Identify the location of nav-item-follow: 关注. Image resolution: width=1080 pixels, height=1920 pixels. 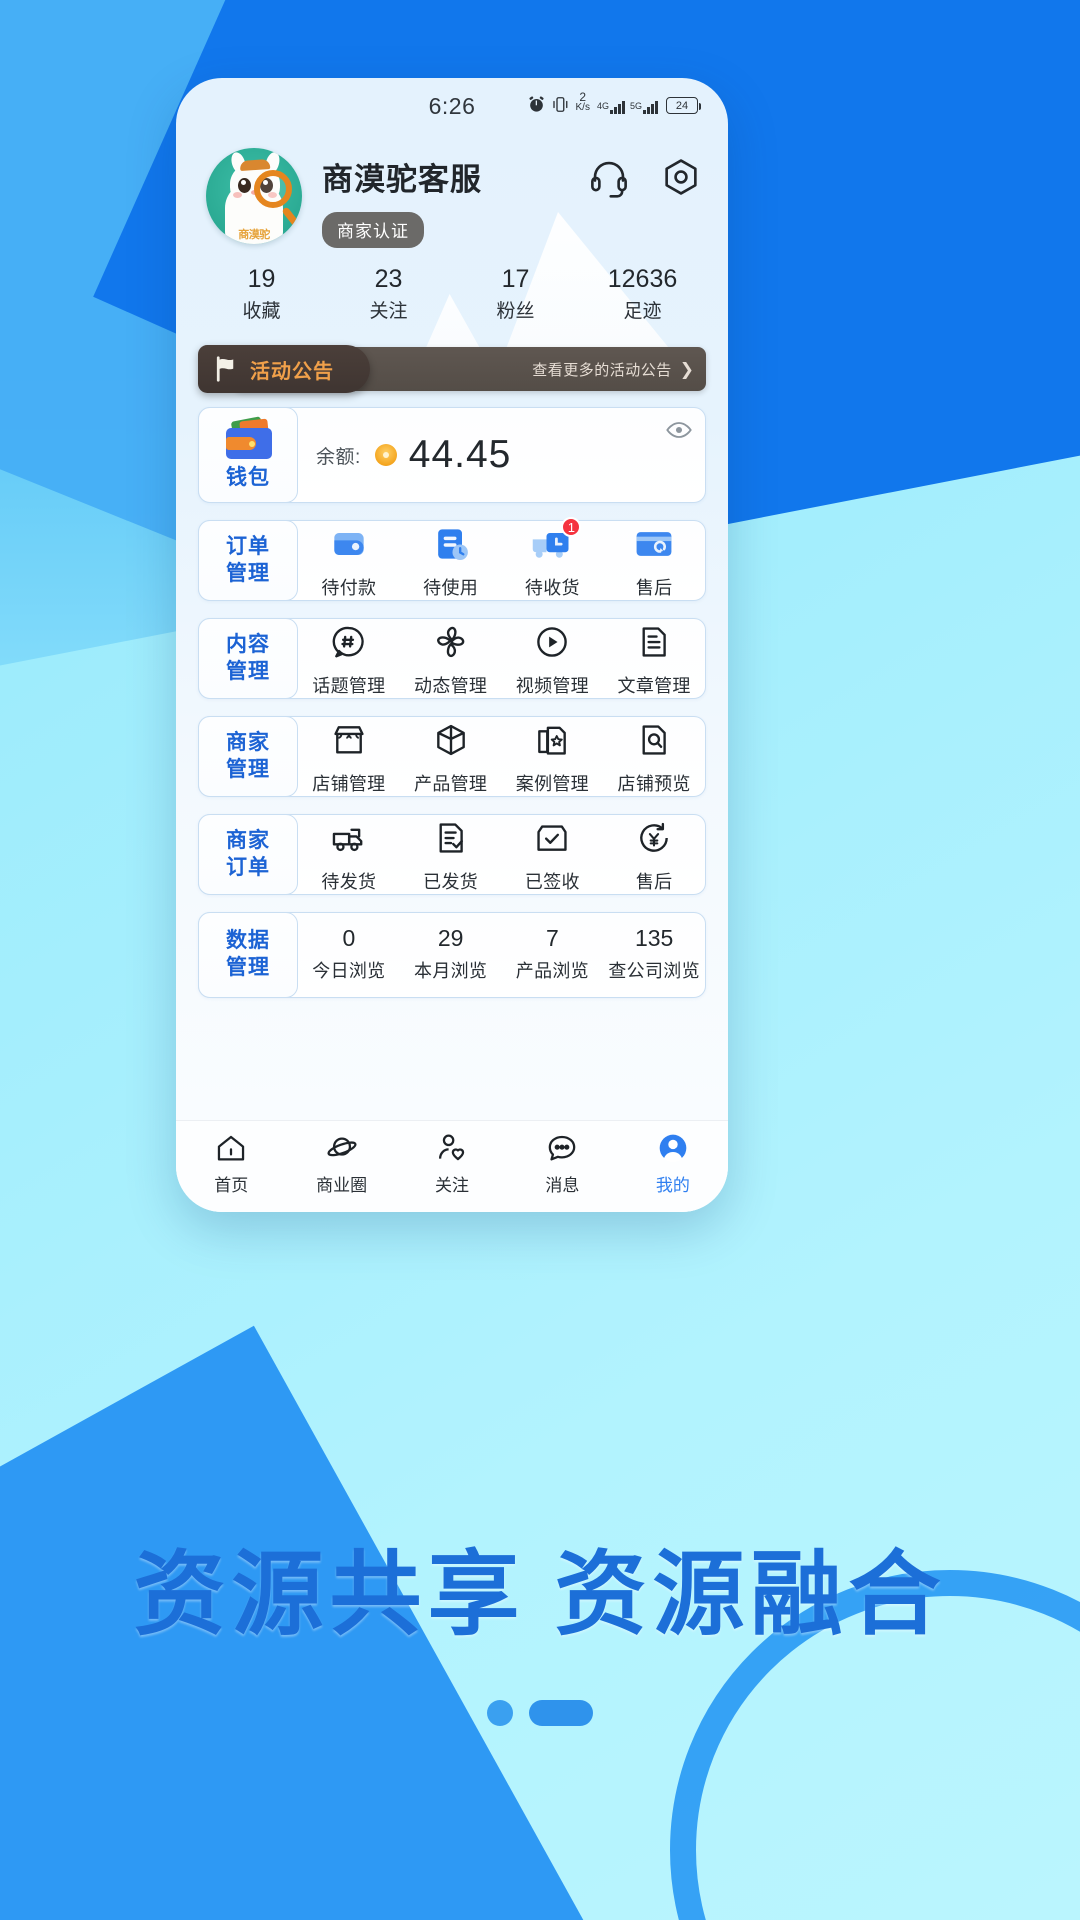
(452, 1163).